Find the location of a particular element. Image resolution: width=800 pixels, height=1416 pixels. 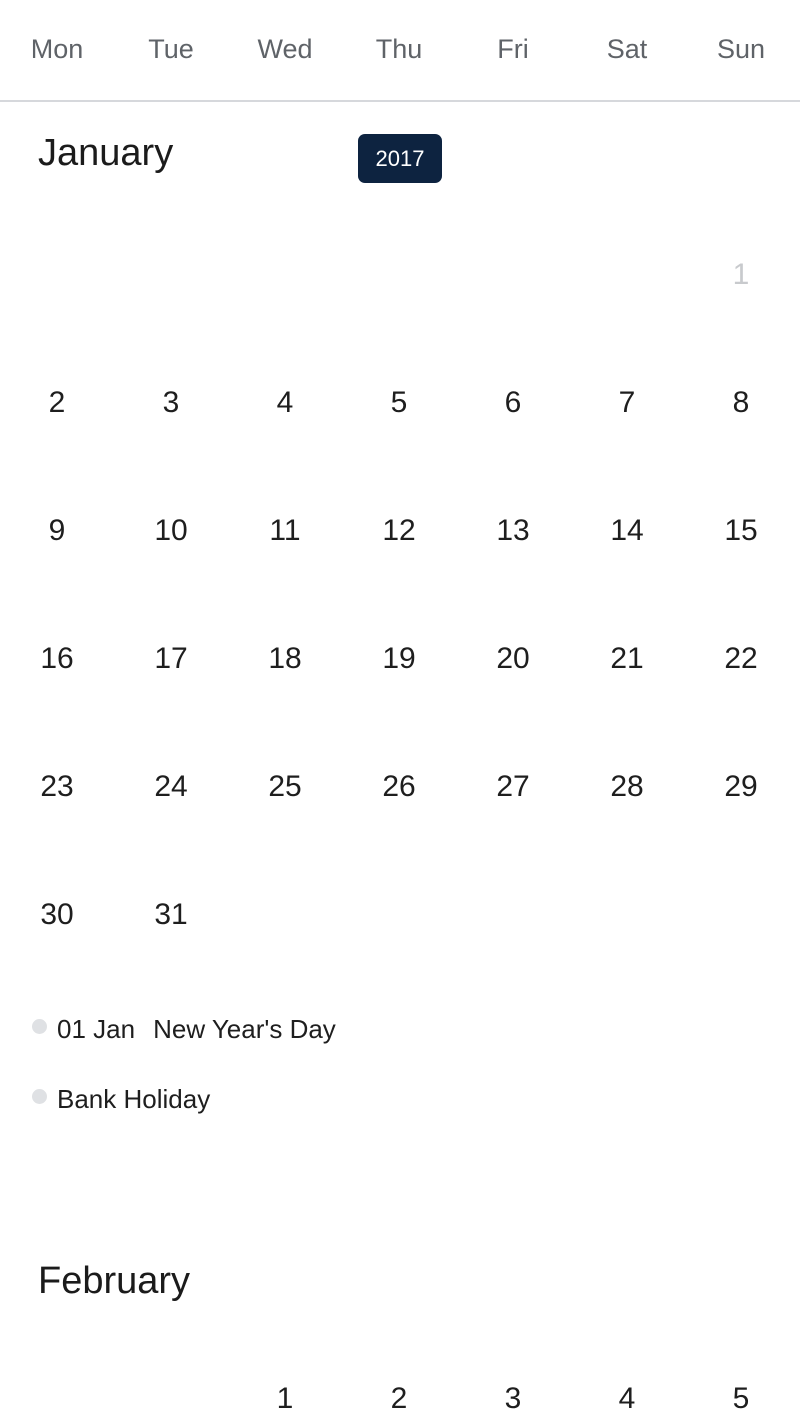

day-jan-19: 19 is located at coordinates (399, 659).